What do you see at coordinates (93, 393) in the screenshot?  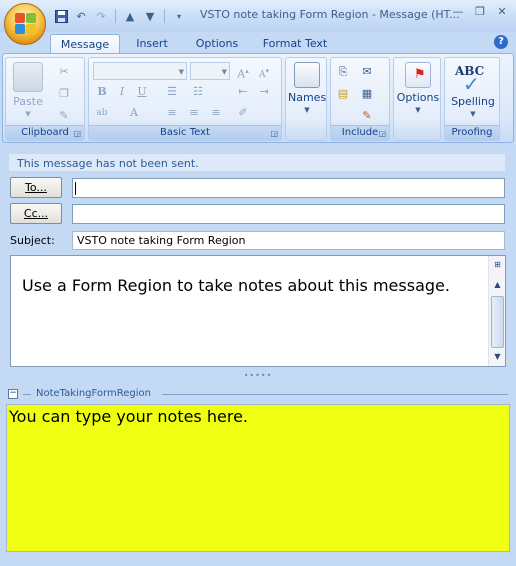 I see `form-region-title: NoteTakingFormRegion` at bounding box center [93, 393].